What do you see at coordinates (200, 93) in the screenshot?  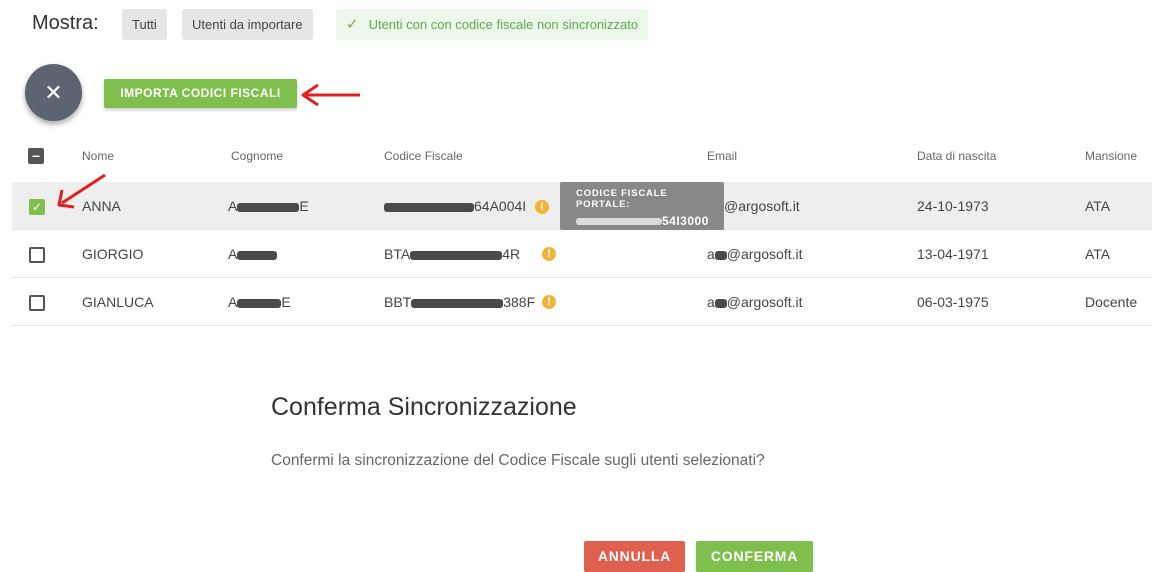 I see `import-codici-fiscali-button: IMPORTA CODICI FISCALI` at bounding box center [200, 93].